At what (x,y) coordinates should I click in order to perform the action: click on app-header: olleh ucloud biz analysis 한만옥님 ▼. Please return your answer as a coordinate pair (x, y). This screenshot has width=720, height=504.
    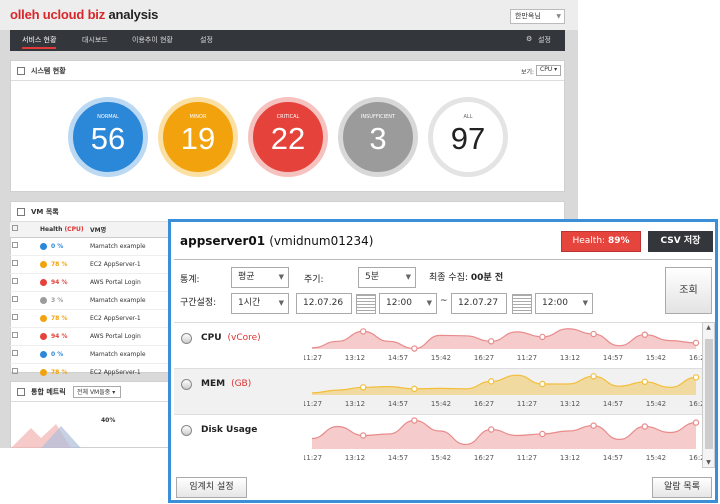
    Looking at the image, I should click on (289, 15).